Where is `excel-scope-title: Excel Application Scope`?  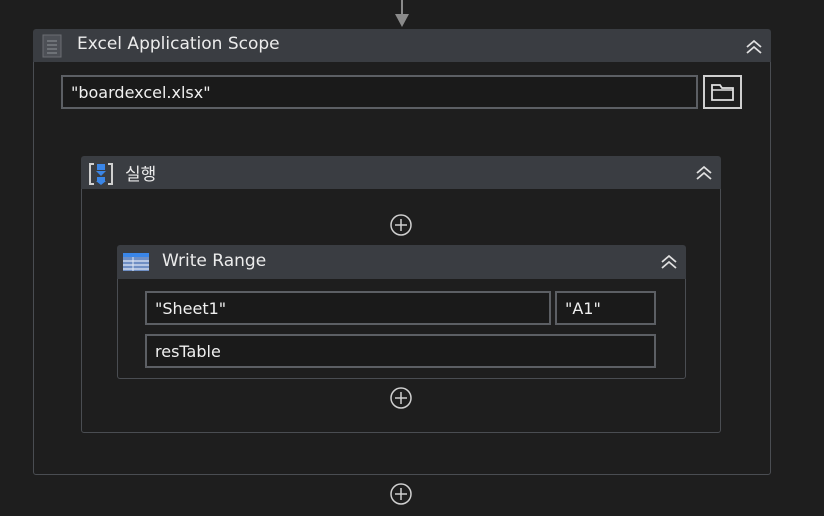 excel-scope-title: Excel Application Scope is located at coordinates (178, 44).